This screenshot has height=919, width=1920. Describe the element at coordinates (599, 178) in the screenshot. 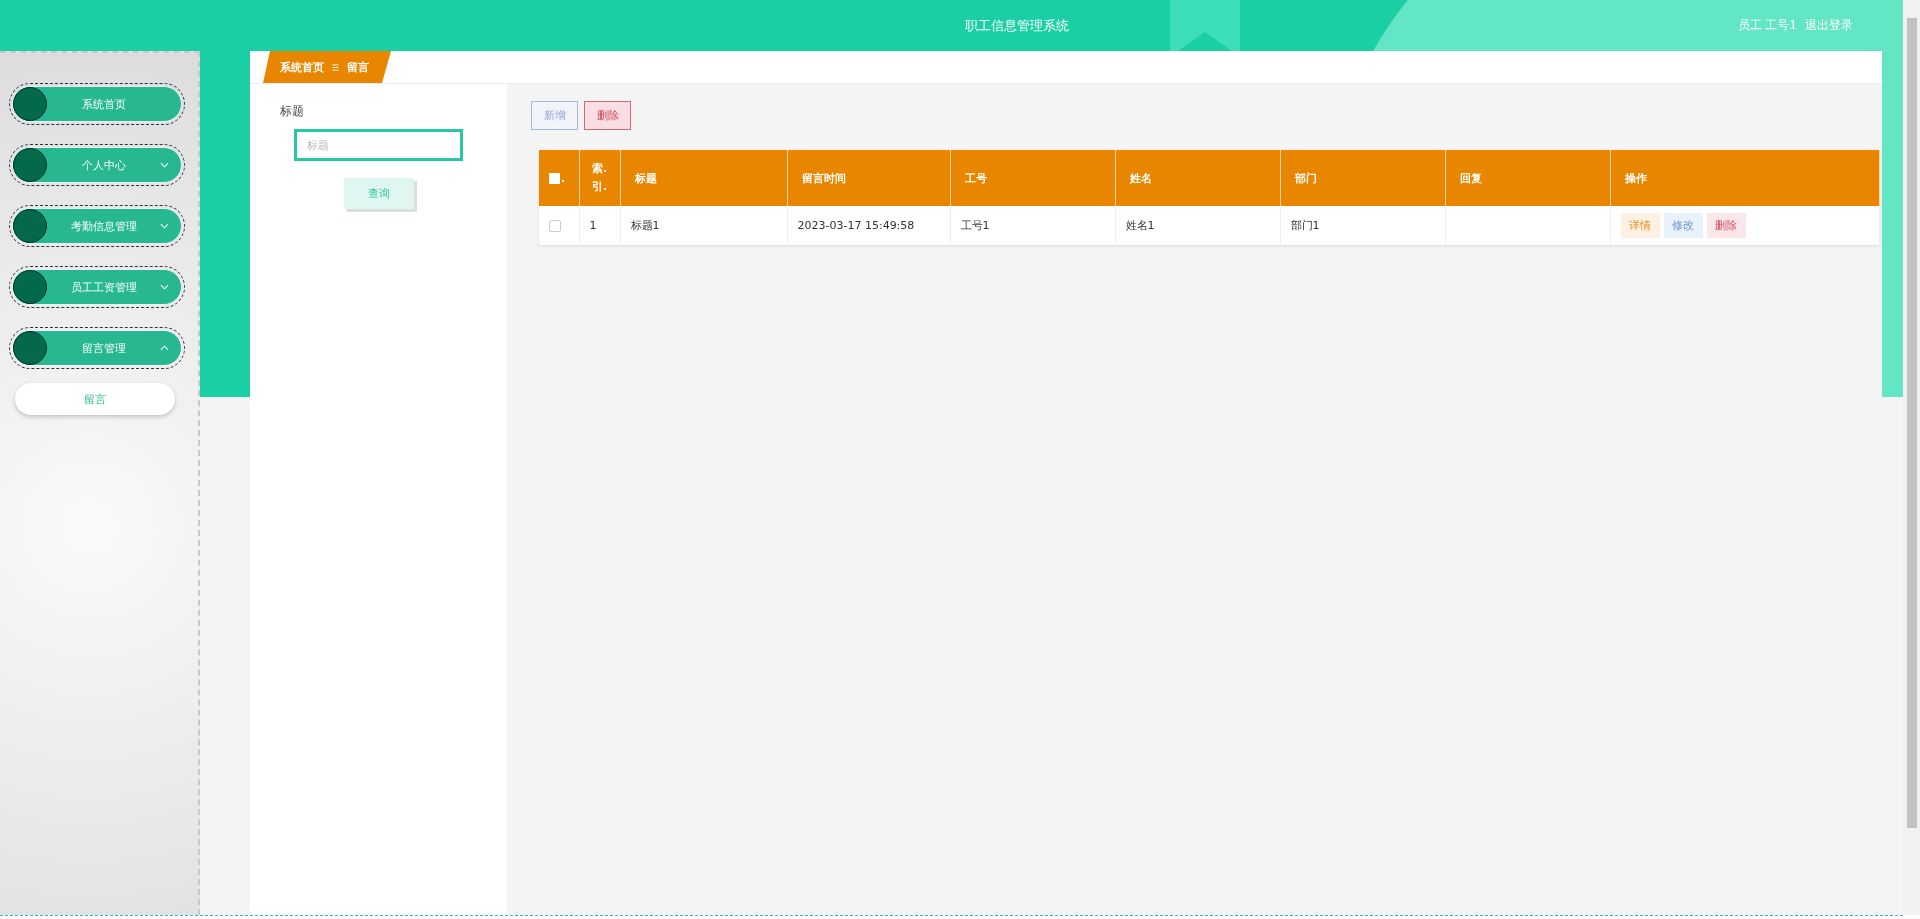

I see `column-header: 索.引.` at that location.